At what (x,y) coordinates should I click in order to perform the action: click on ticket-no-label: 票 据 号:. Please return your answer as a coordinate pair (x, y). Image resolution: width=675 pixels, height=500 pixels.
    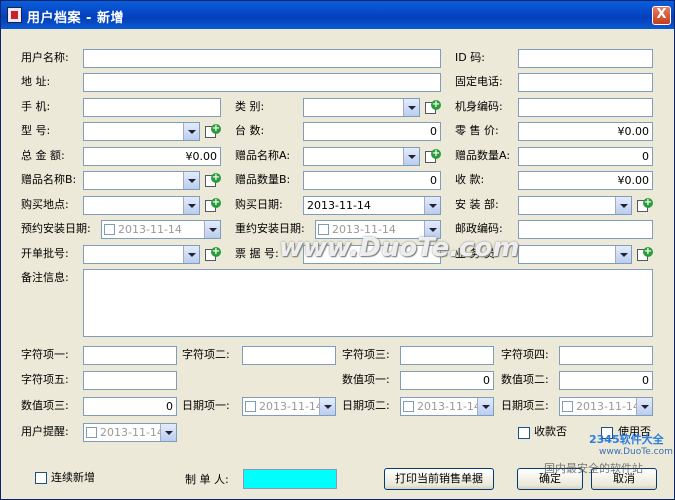
    Looking at the image, I should click on (257, 253).